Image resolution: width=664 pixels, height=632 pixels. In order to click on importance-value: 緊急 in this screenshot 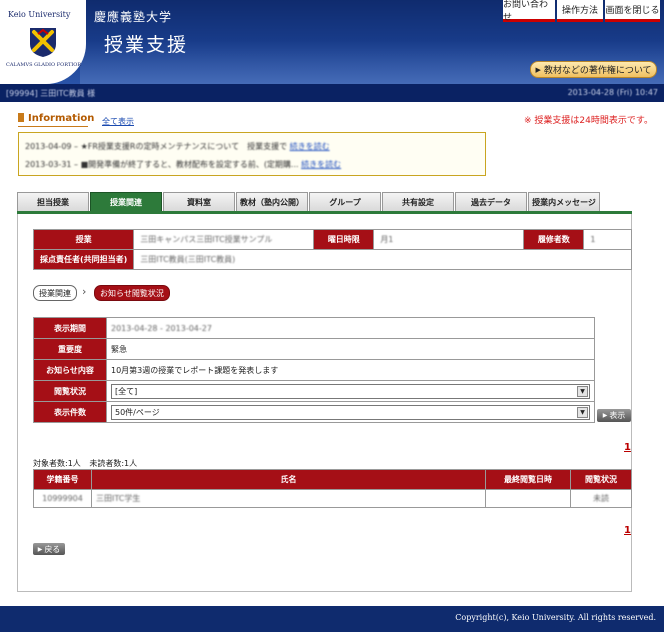, I will do `click(350, 349)`.